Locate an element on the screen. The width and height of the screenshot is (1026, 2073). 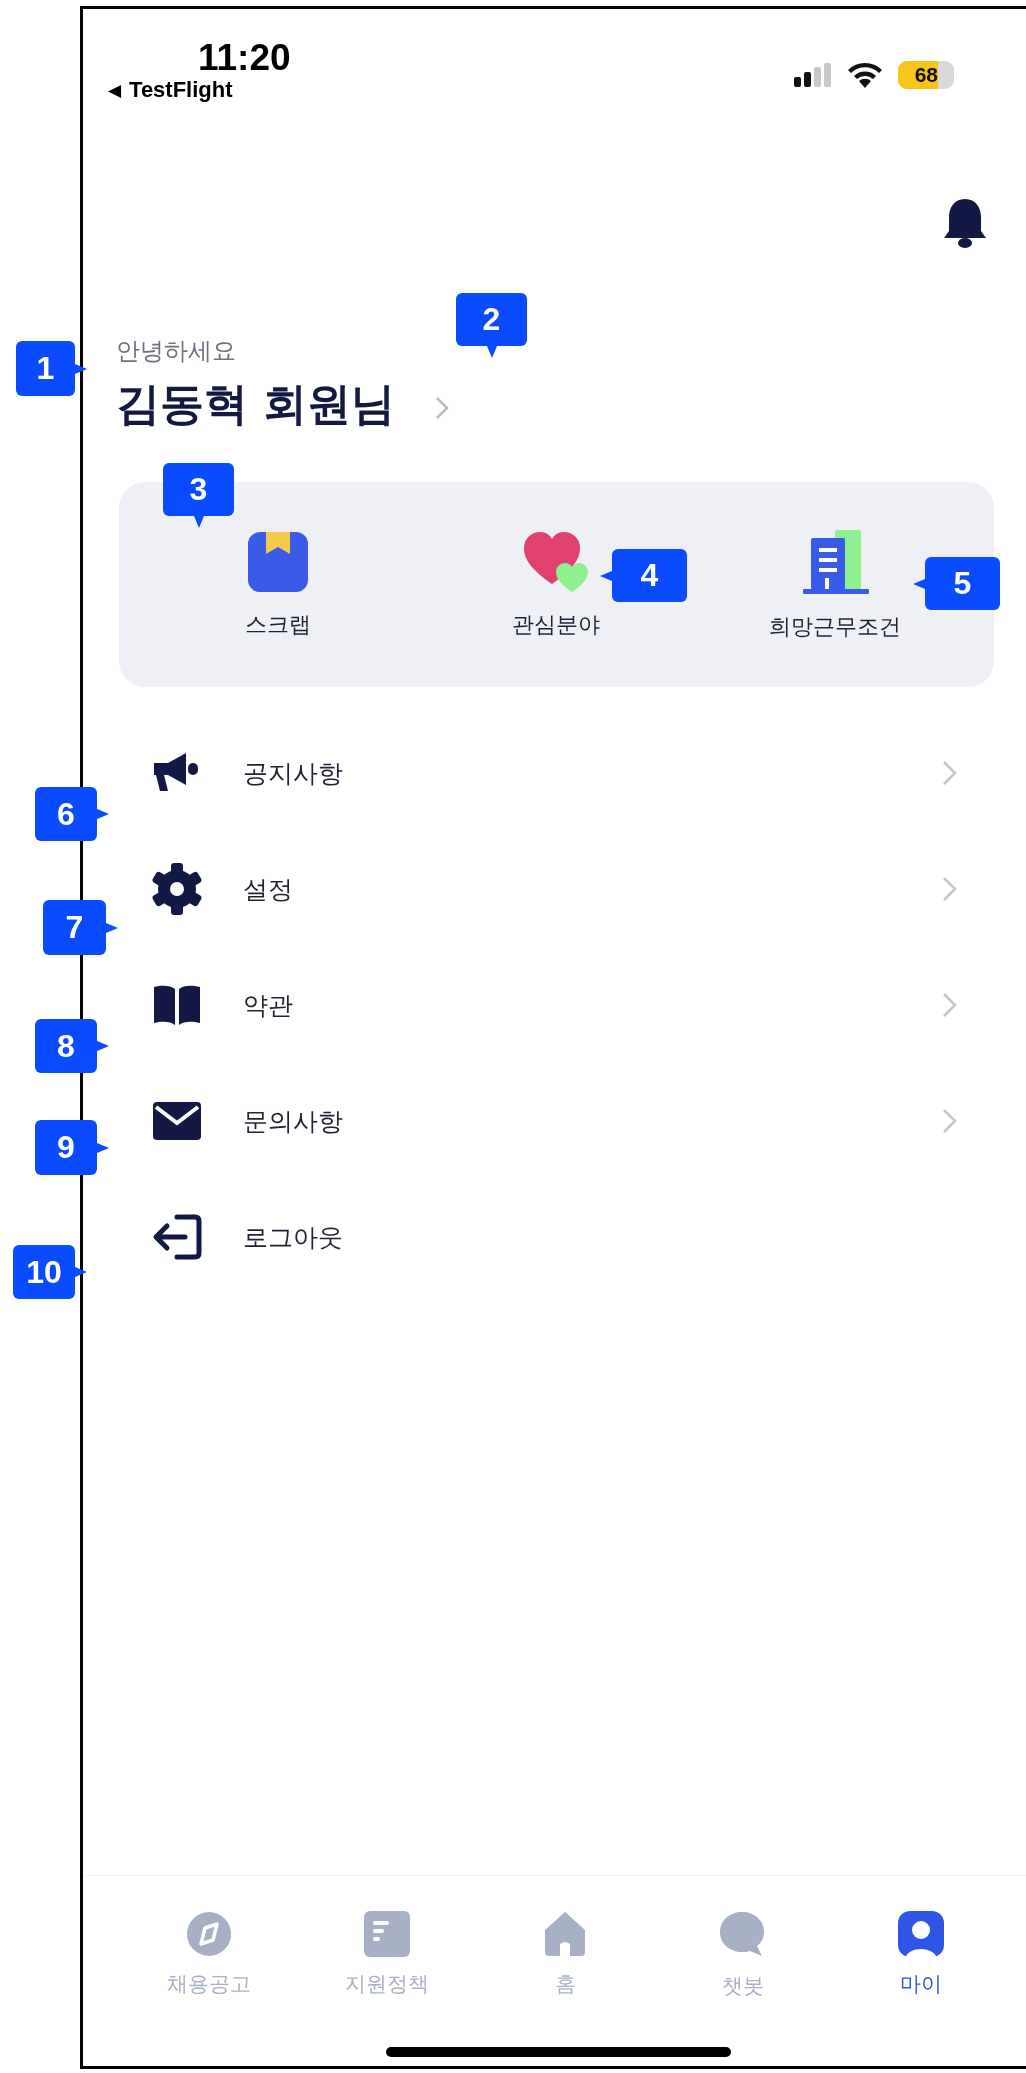
menu-item: 로그아웃 is located at coordinates (293, 1237).